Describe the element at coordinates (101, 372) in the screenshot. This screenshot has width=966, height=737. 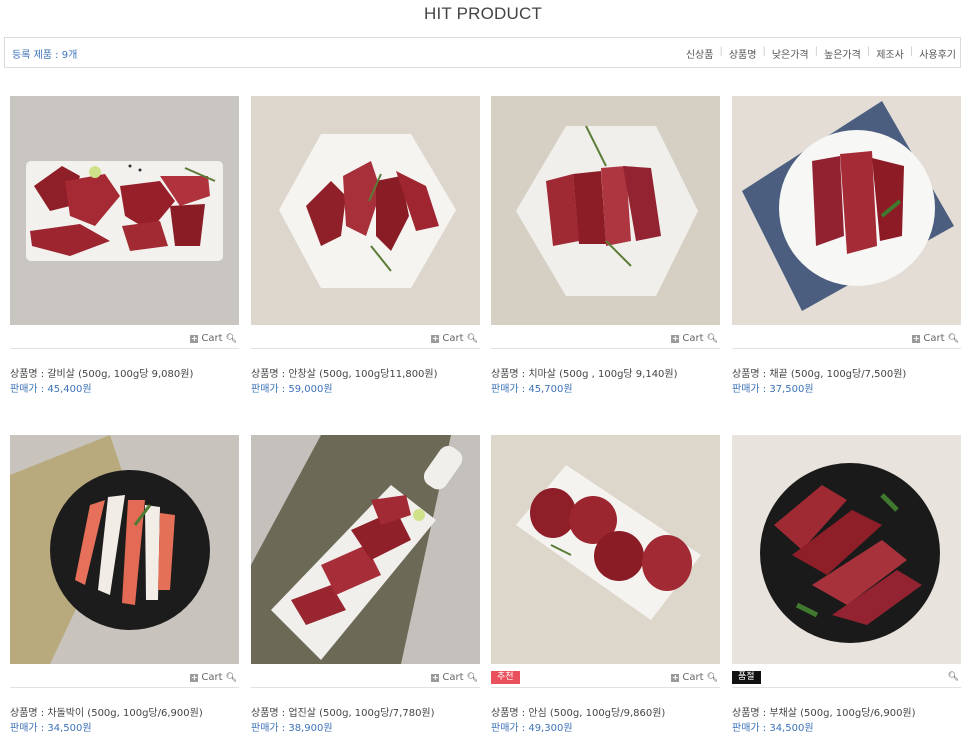
I see `product-name: 상품명 : 갈비살 (500g, 100g당 9,080원)` at that location.